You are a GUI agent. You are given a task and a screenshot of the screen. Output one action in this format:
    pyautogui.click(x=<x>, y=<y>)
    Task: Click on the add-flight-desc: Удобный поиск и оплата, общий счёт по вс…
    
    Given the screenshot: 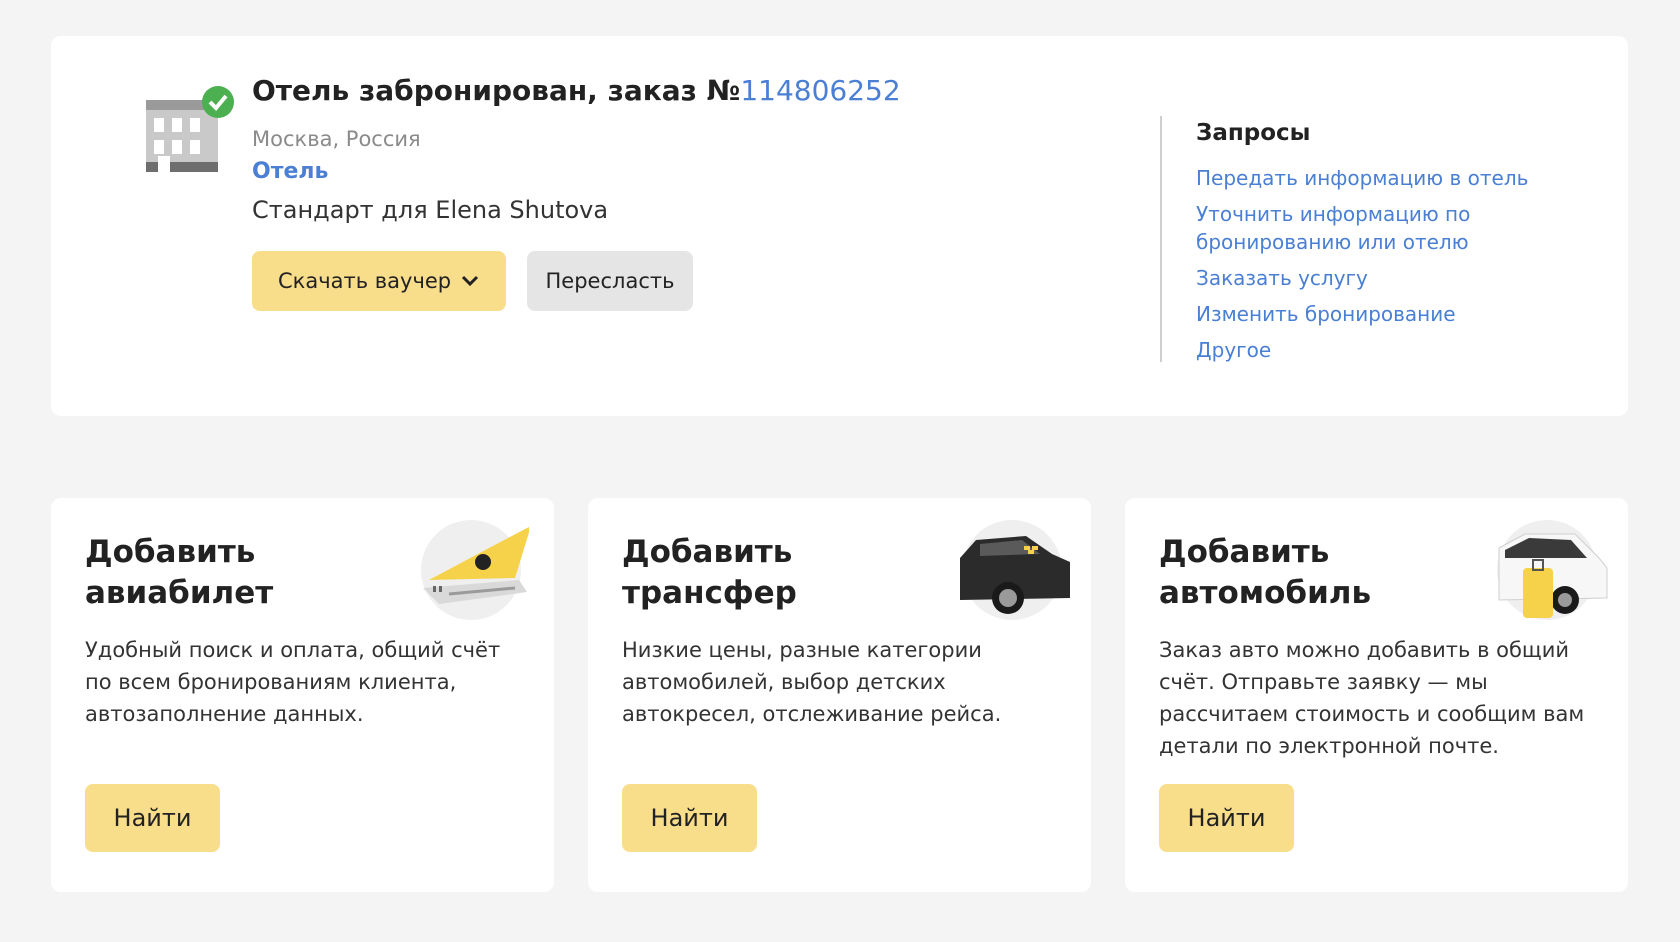 What is the action you would take?
    pyautogui.click(x=293, y=682)
    